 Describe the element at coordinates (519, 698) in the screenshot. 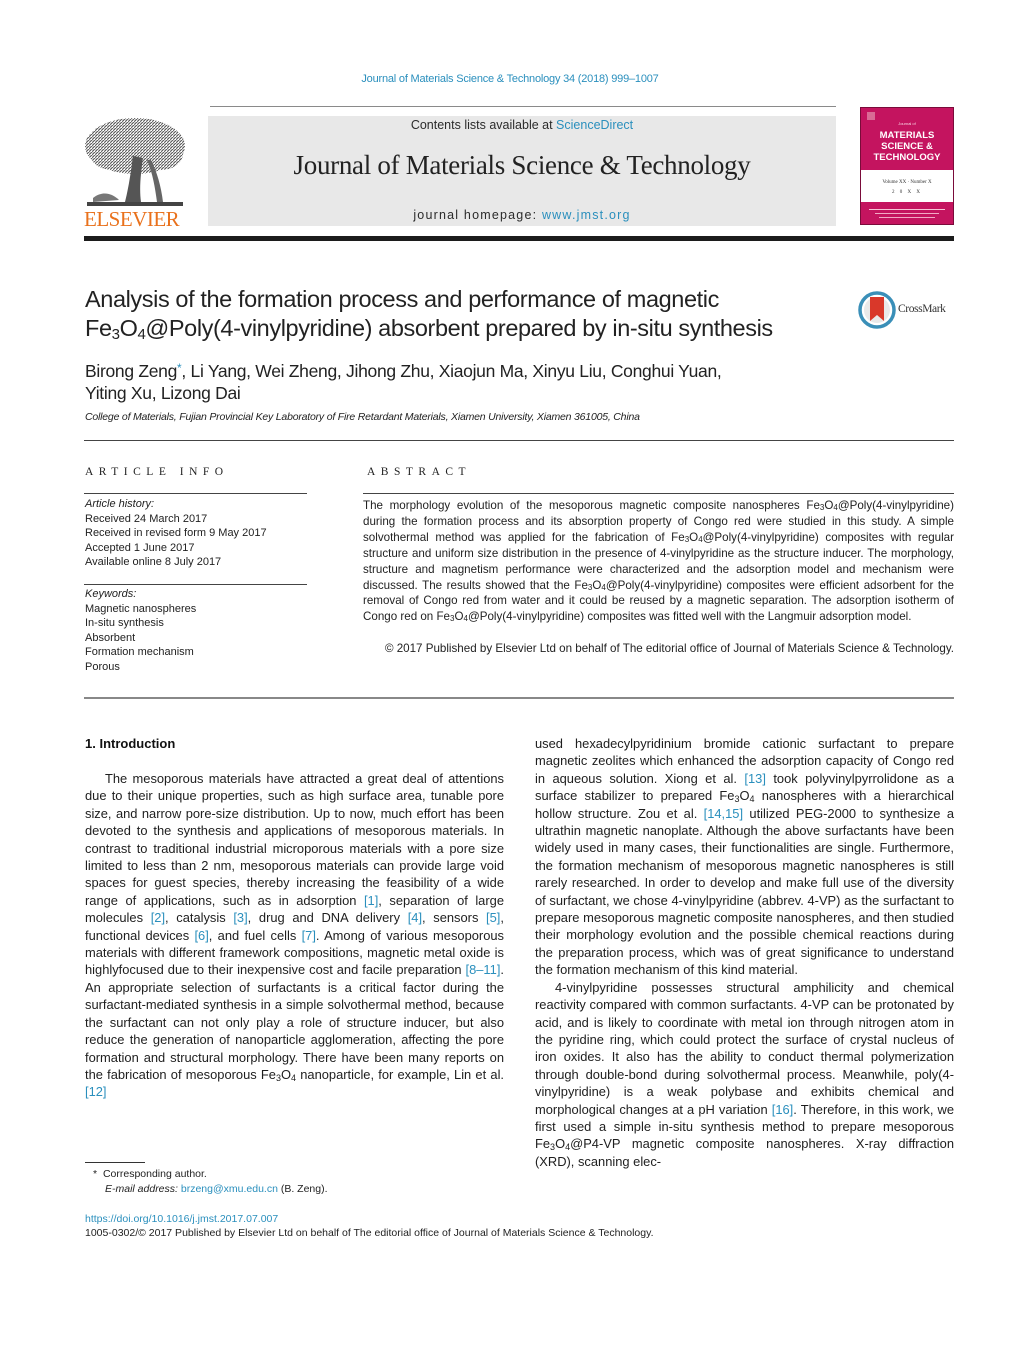

I see `body-divider` at that location.